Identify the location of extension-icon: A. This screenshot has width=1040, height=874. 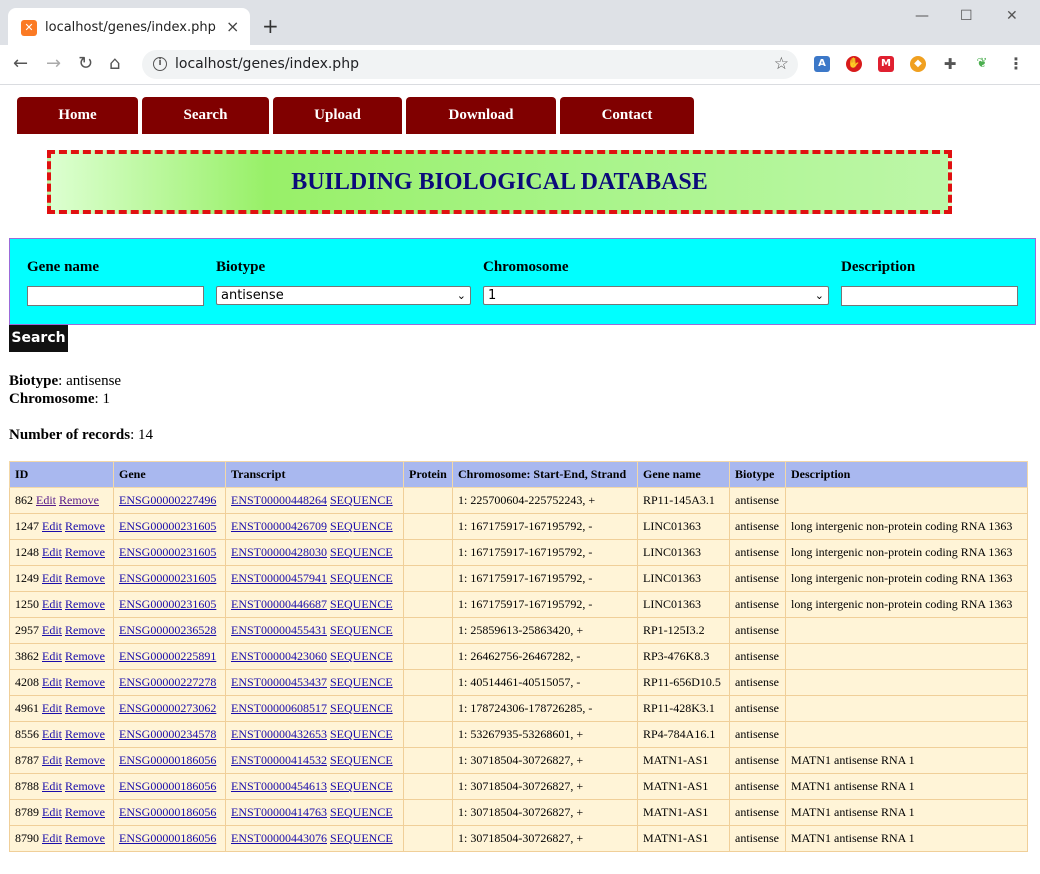
(822, 64).